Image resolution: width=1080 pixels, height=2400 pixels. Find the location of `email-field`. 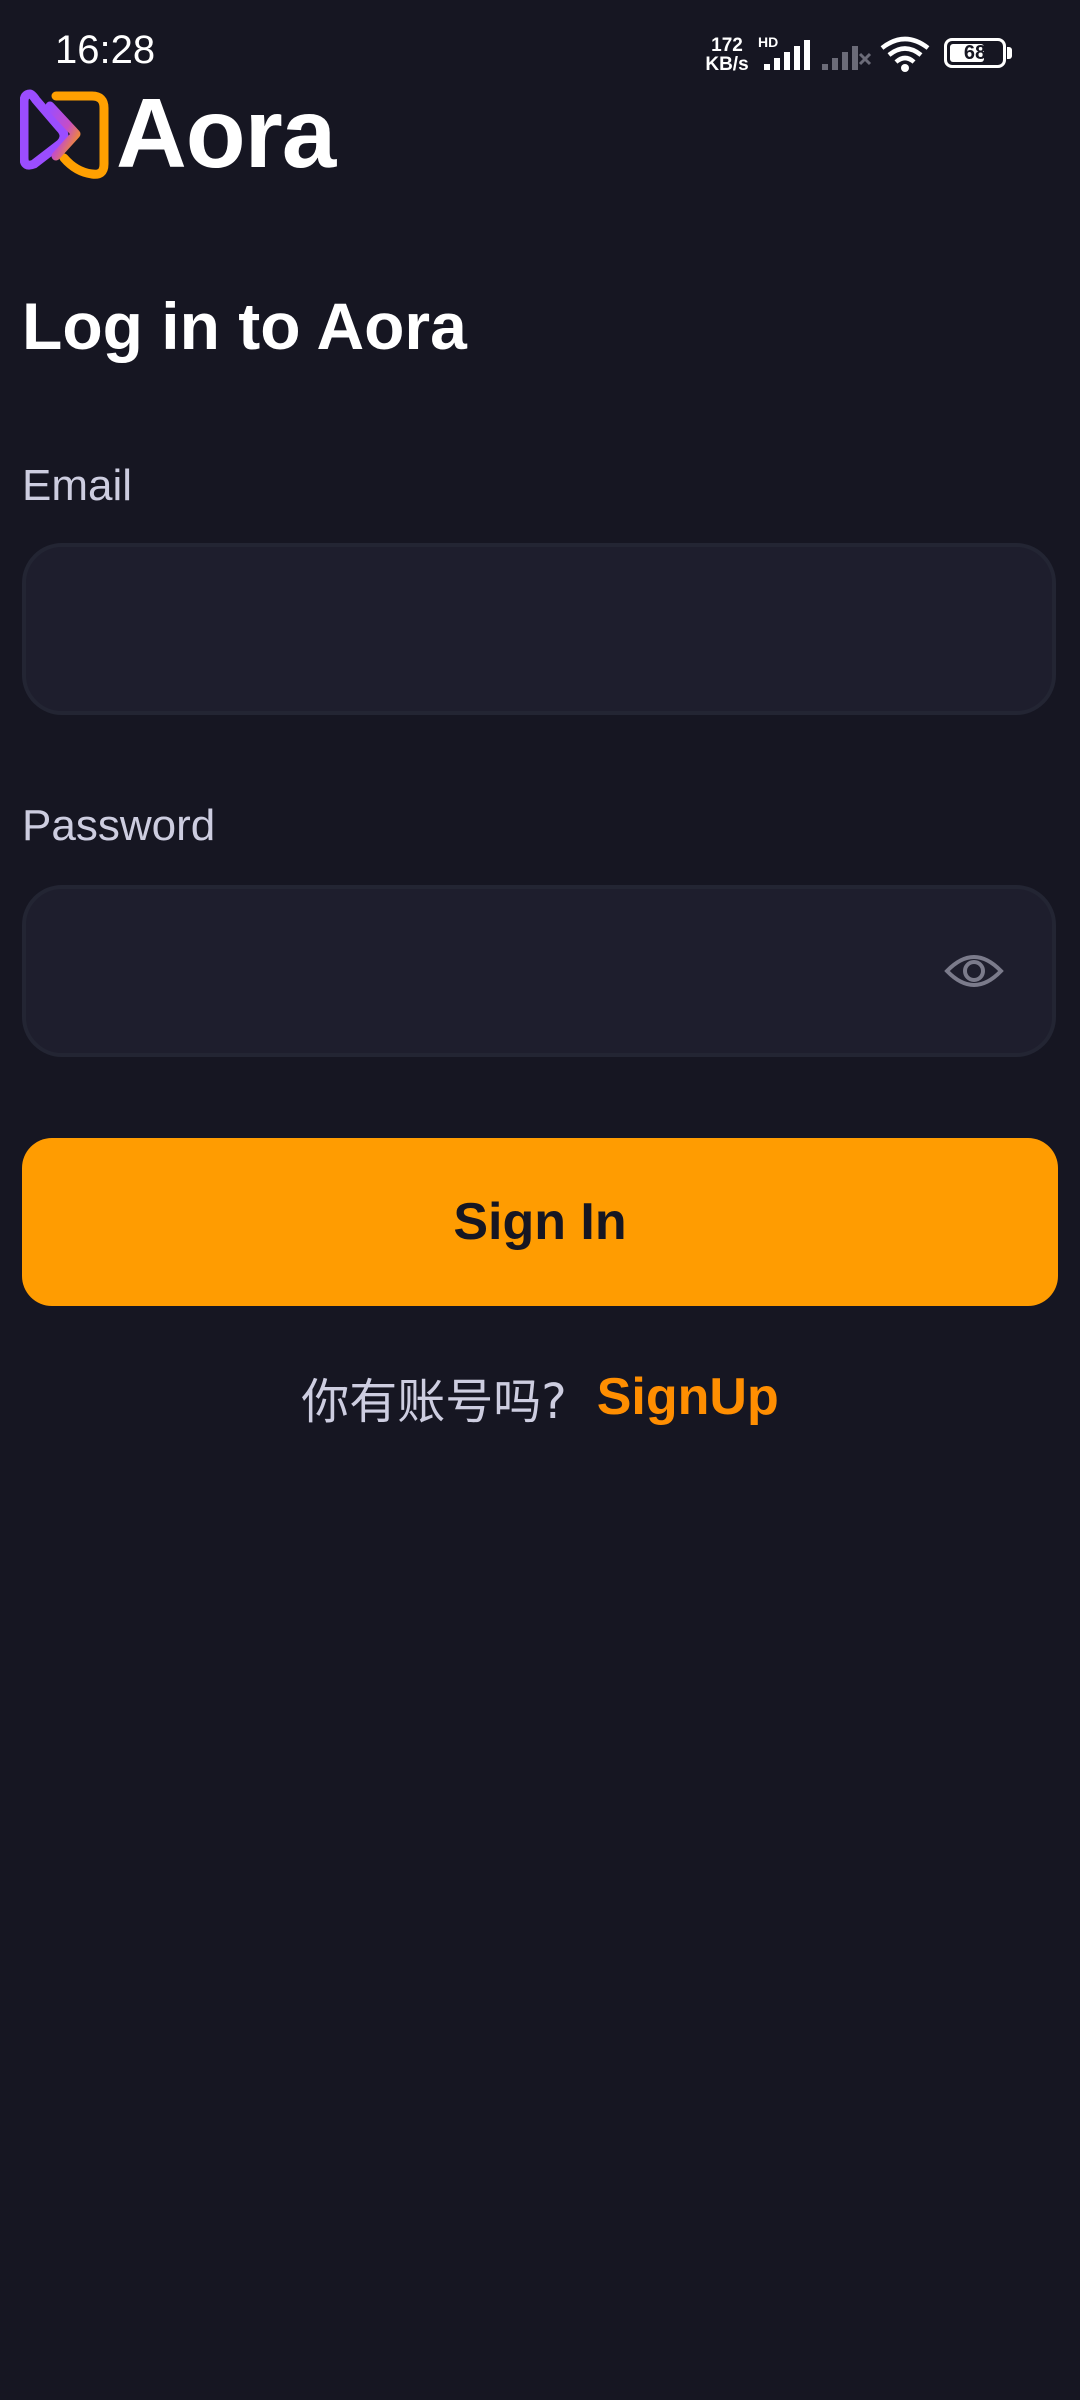

email-field is located at coordinates (539, 629).